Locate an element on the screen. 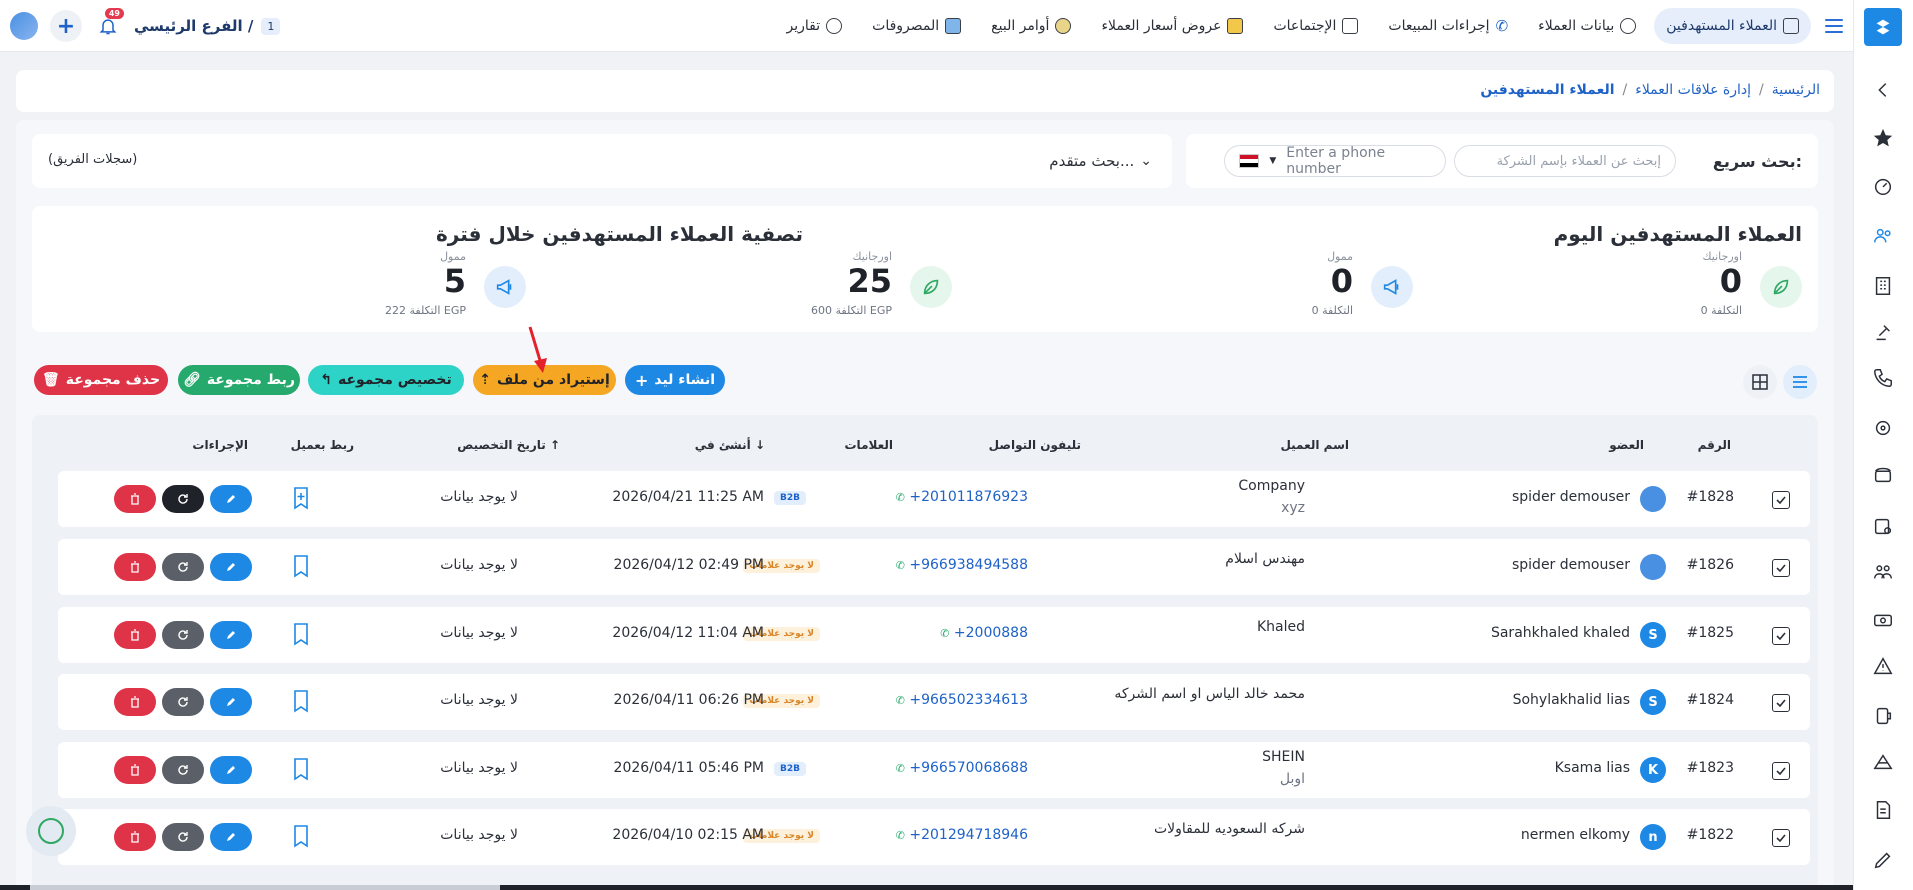 This screenshot has width=1913, height=890. branch-selector: الفرع الرئيسي / 1 is located at coordinates (207, 26).